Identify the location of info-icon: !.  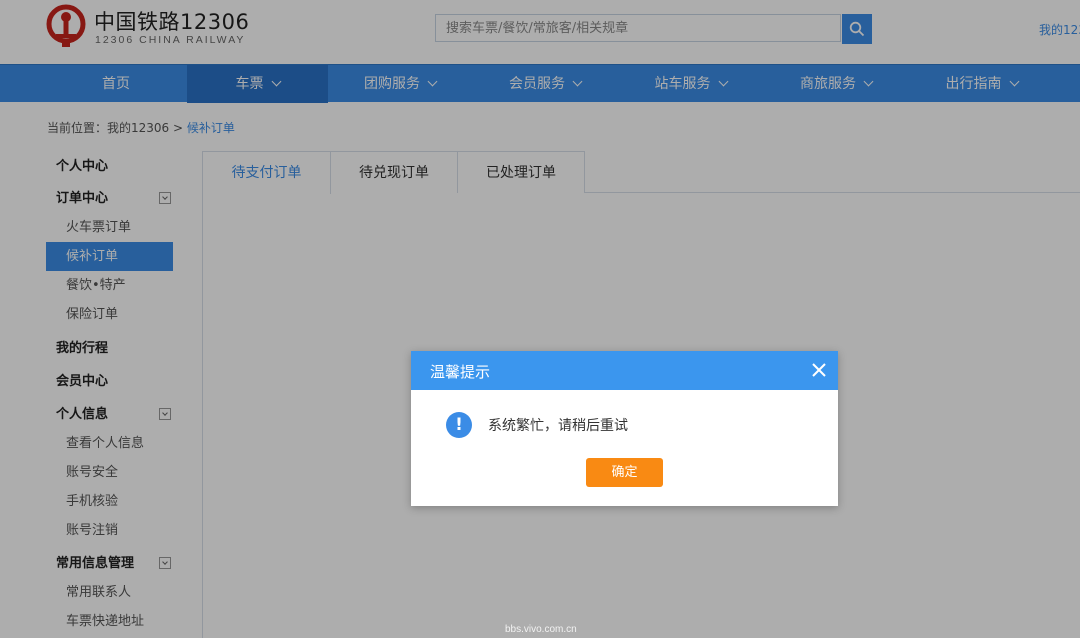
(459, 425).